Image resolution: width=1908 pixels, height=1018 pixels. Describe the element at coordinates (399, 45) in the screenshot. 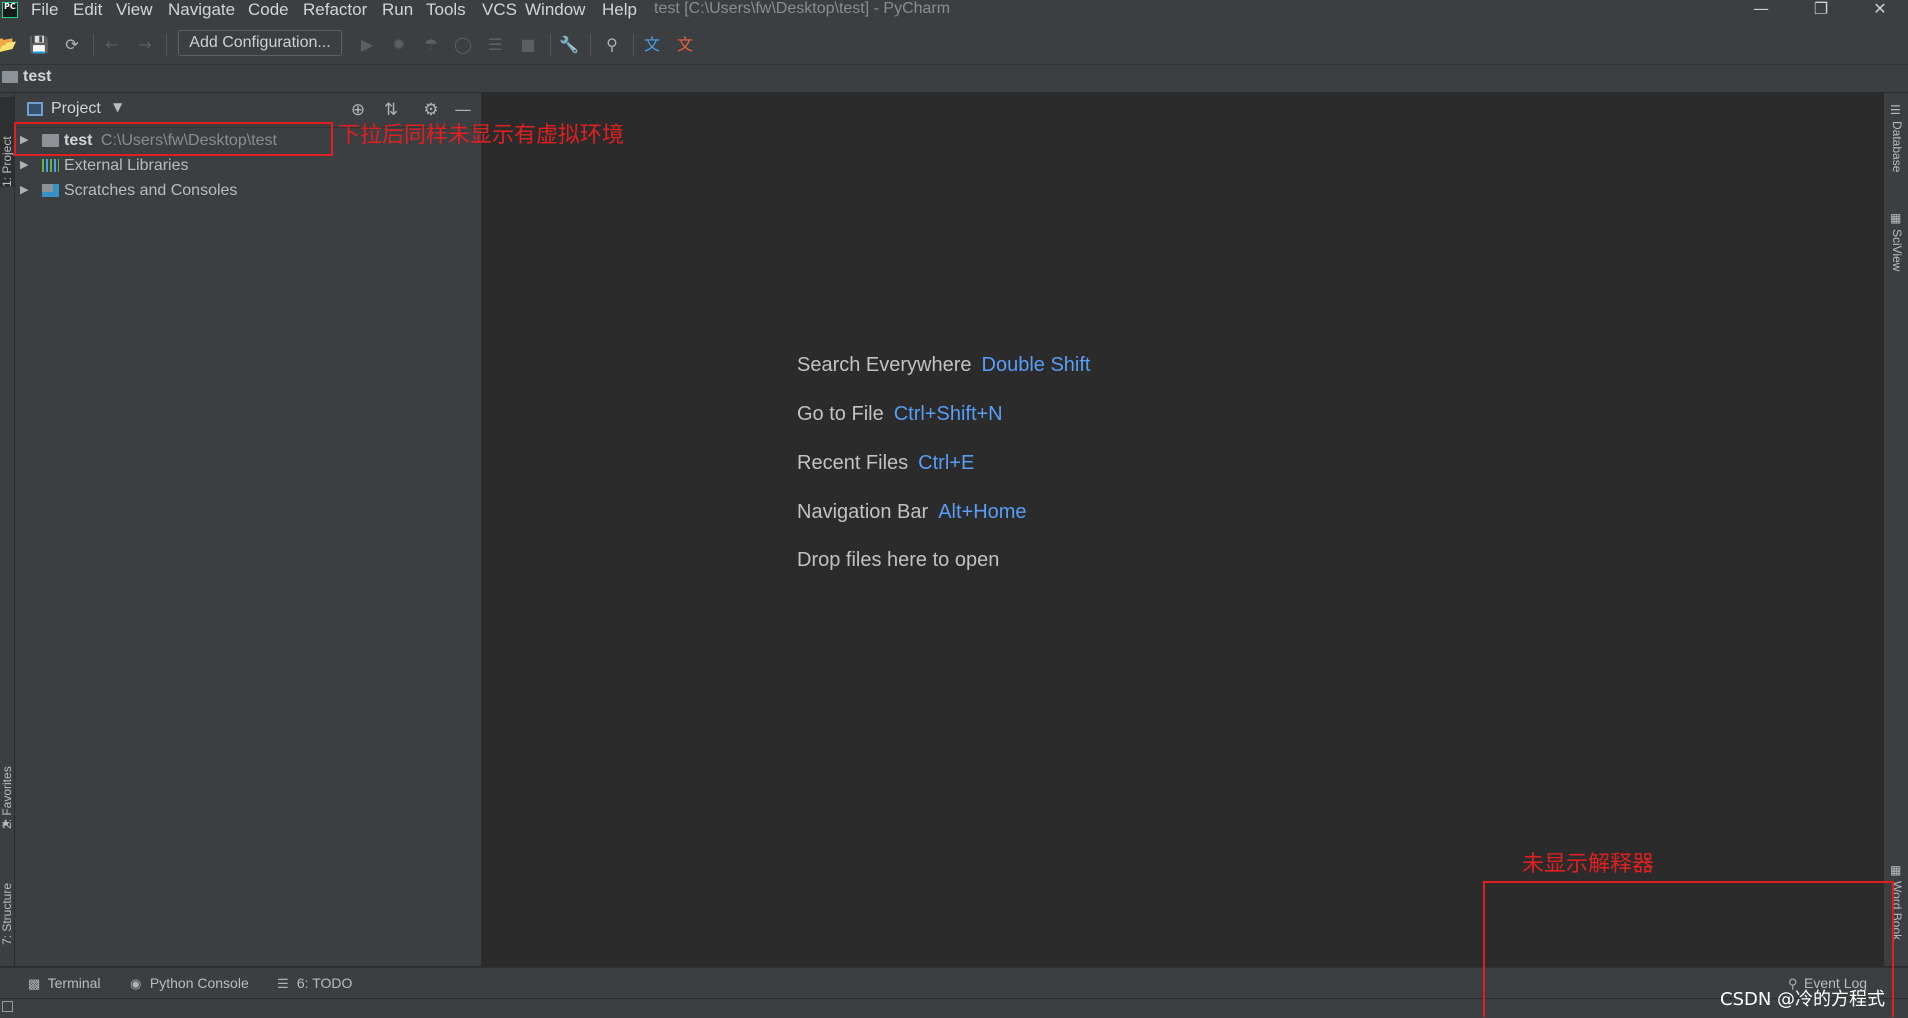

I see `debug-icon: ✹` at that location.